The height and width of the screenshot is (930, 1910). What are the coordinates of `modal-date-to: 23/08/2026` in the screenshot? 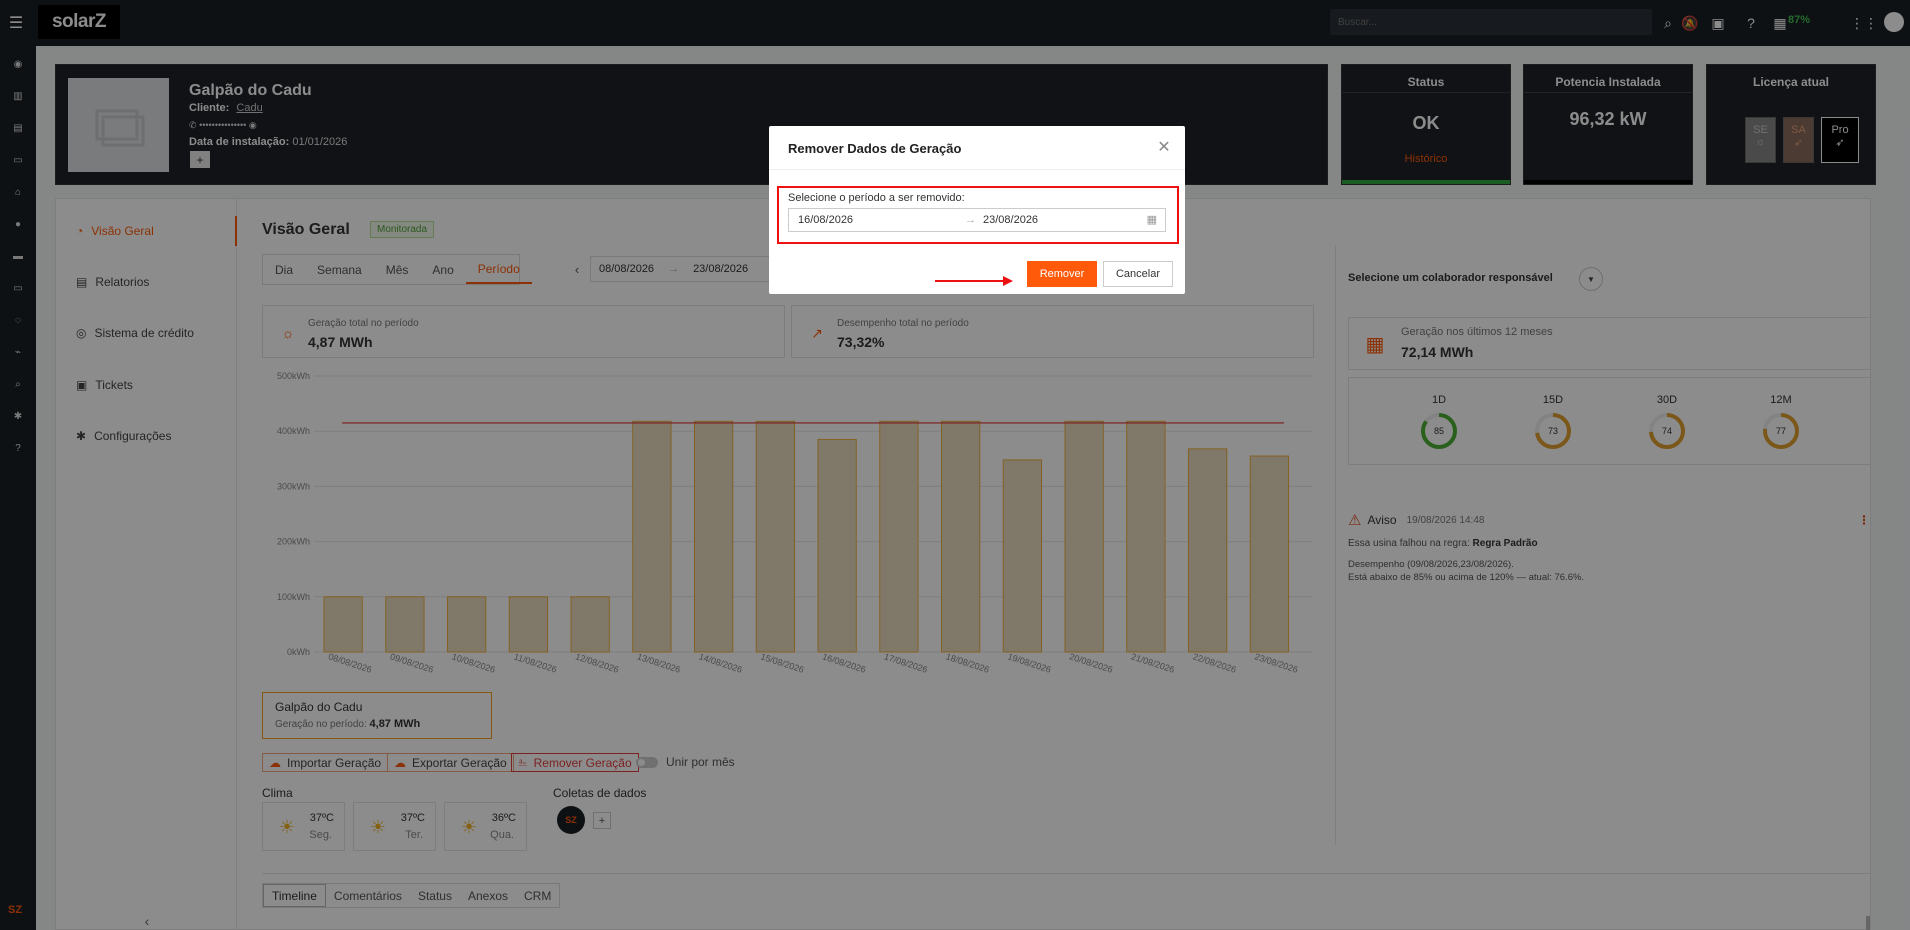 It's located at (1010, 220).